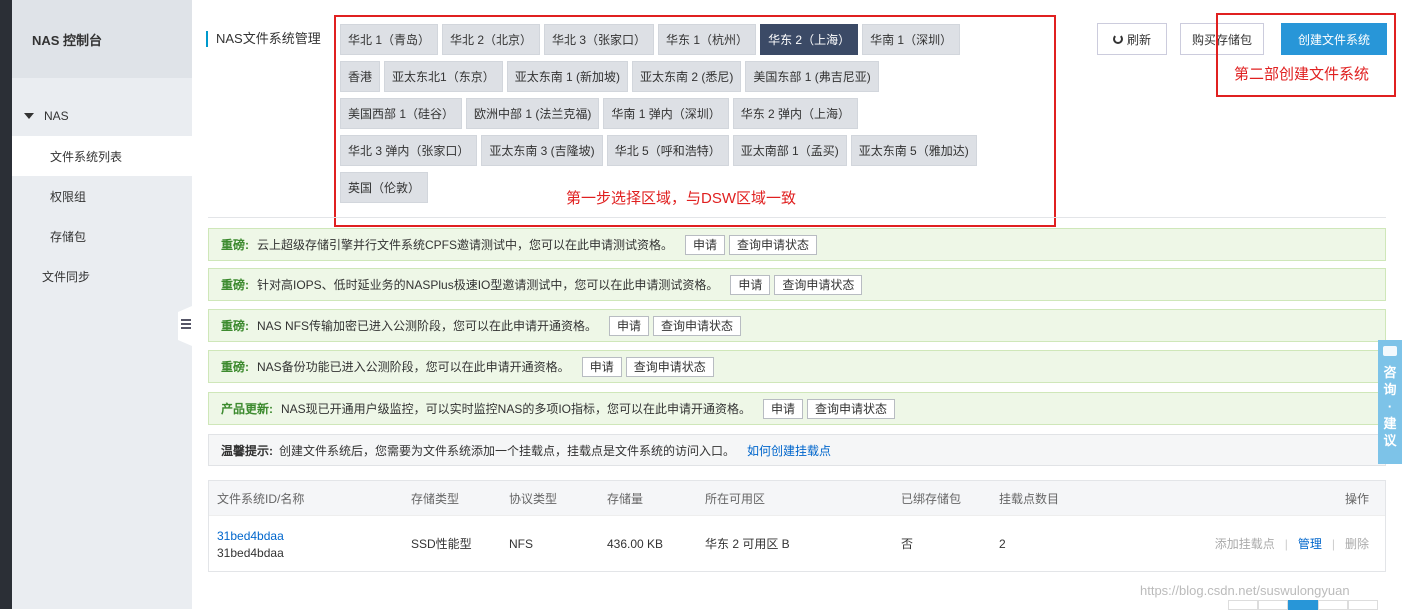 The height and width of the screenshot is (610, 1402). Describe the element at coordinates (1390, 351) in the screenshot. I see `chat-icon` at that location.